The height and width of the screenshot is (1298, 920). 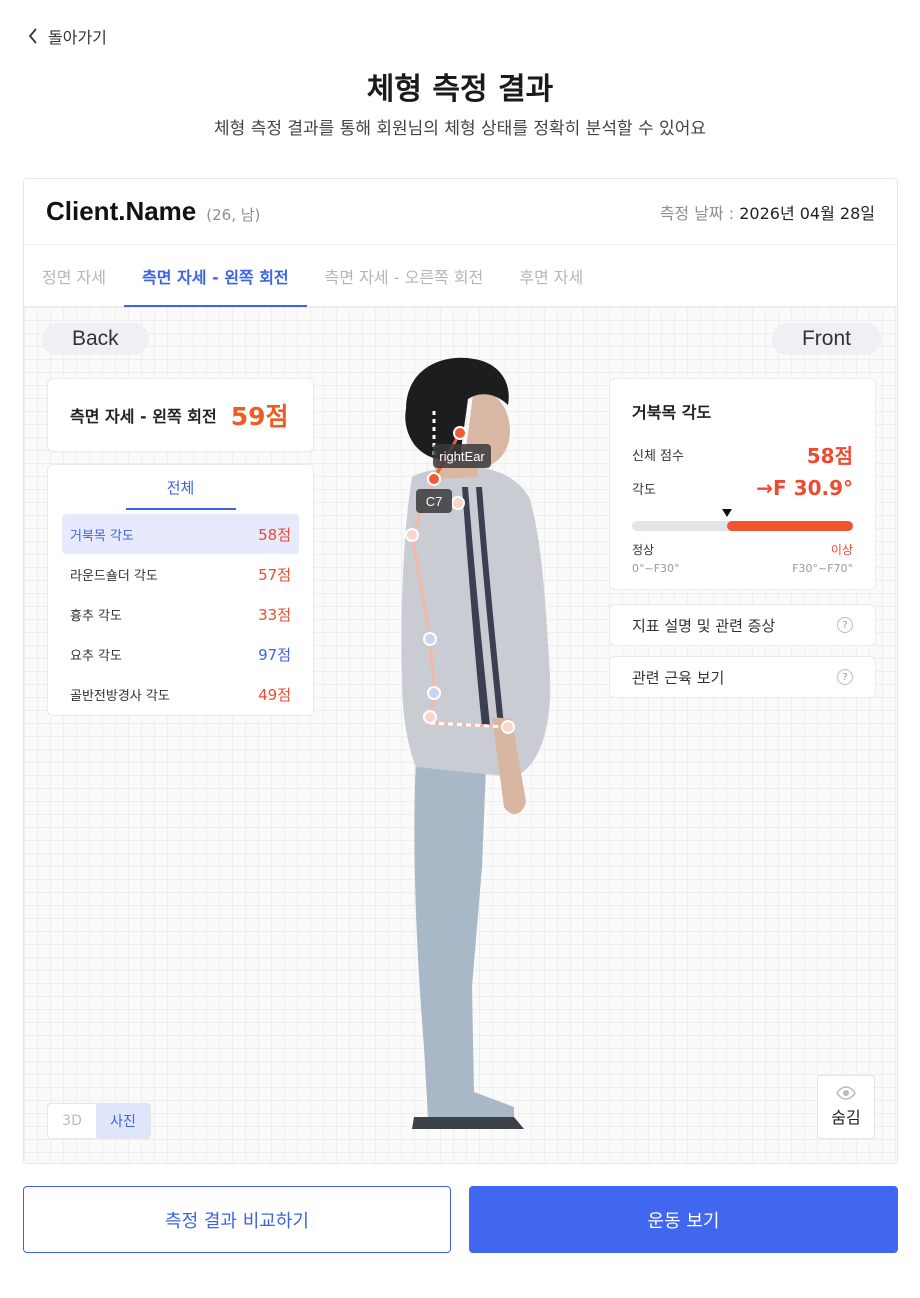 I want to click on metric-label: 요추 각도, so click(x=96, y=656).